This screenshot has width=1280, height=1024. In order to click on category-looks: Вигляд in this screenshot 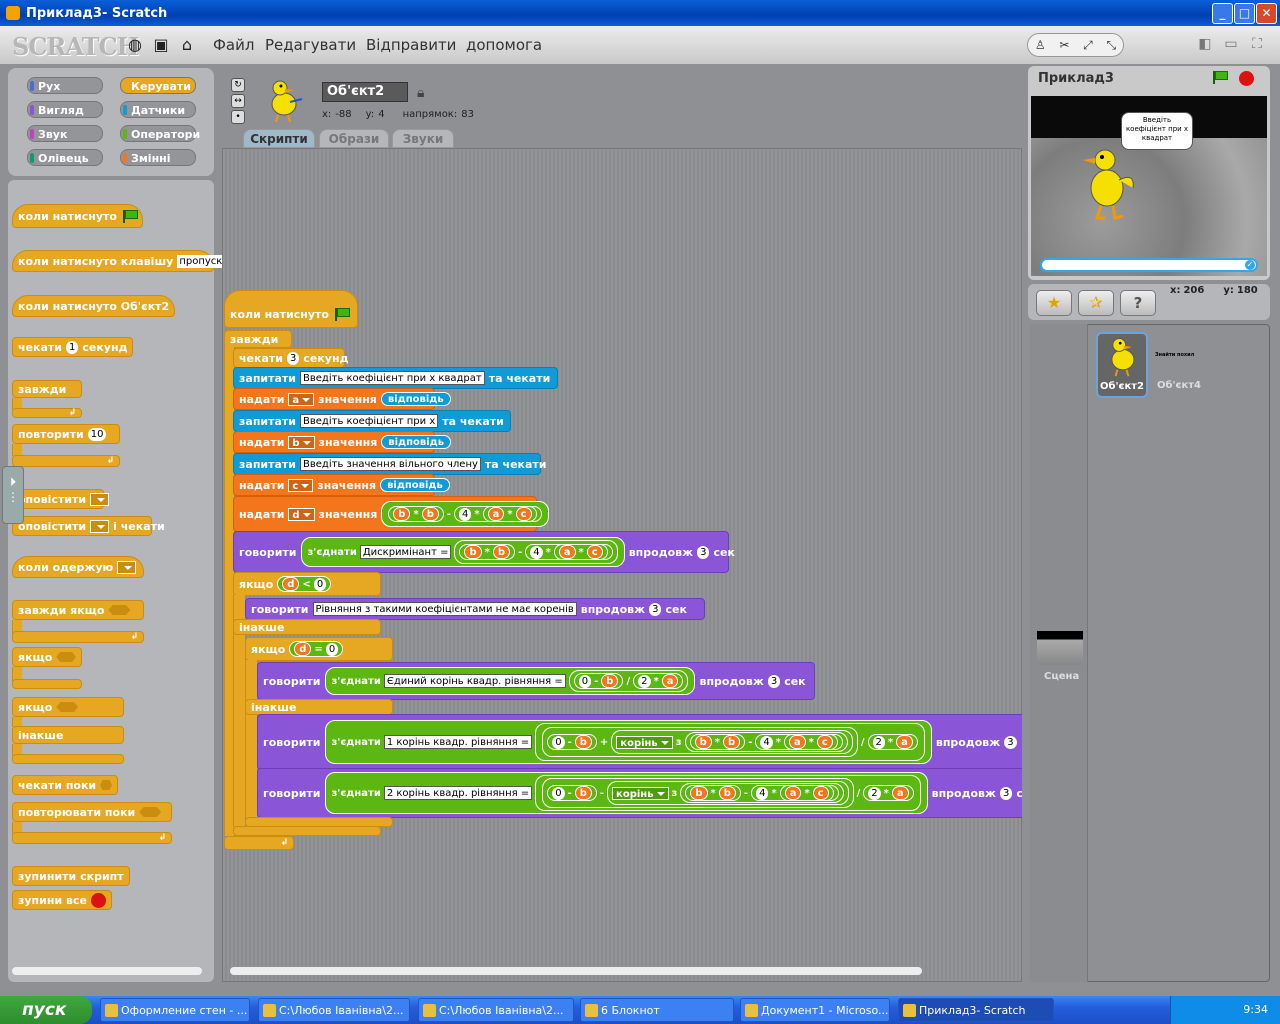, I will do `click(65, 109)`.